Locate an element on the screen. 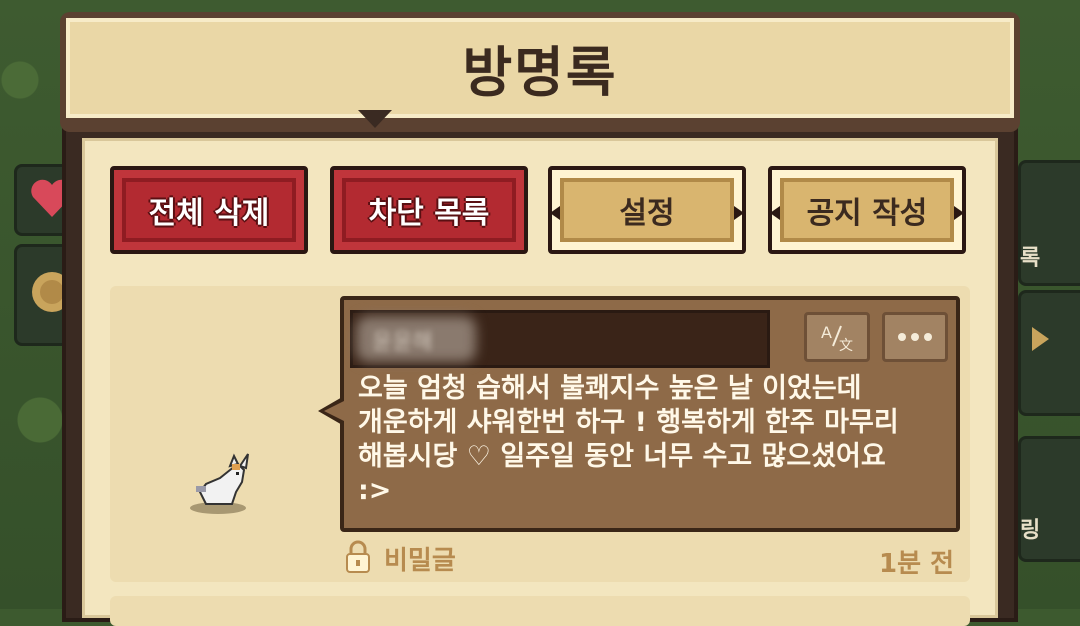 This screenshot has height=626, width=1080. block-list-button: 차단 목록 is located at coordinates (429, 210).